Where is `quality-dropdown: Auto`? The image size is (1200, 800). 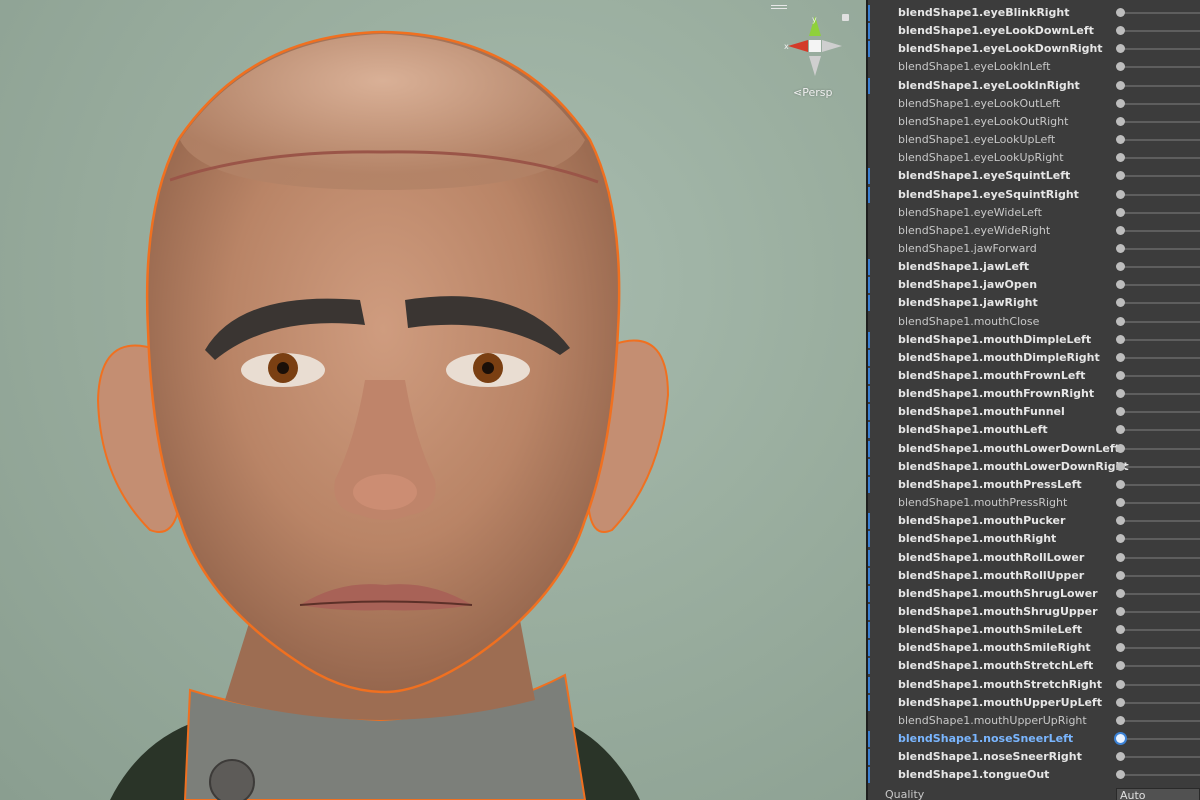 quality-dropdown: Auto is located at coordinates (1158, 794).